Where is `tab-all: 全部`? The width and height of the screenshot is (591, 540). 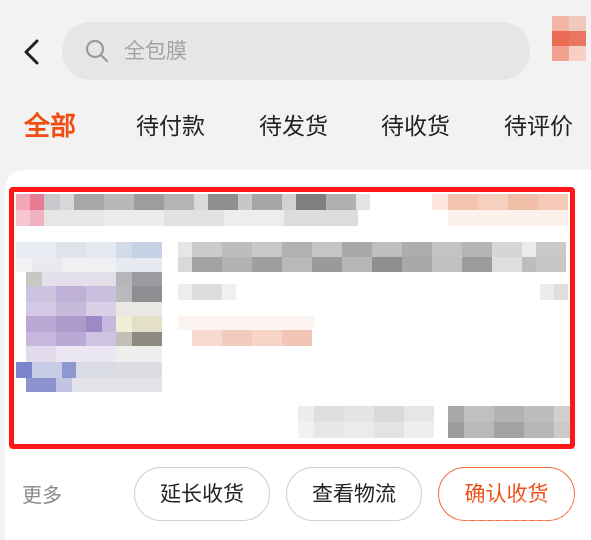
tab-all: 全部 is located at coordinates (50, 127).